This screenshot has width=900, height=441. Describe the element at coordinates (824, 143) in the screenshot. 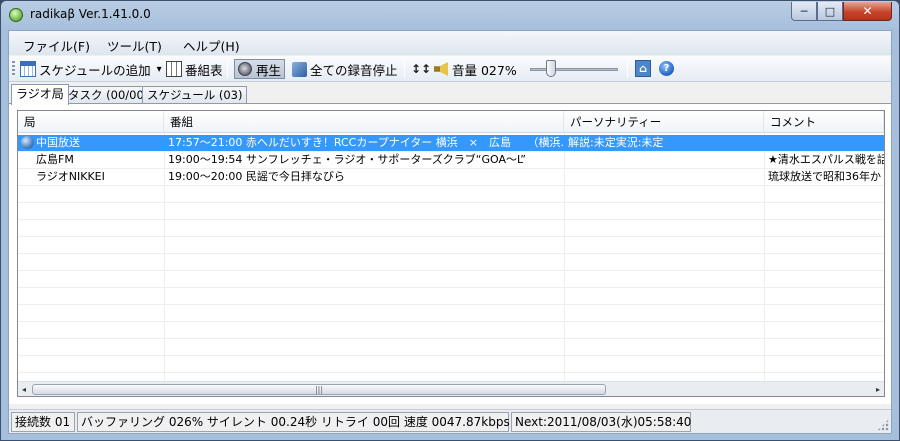

I see `comment` at that location.